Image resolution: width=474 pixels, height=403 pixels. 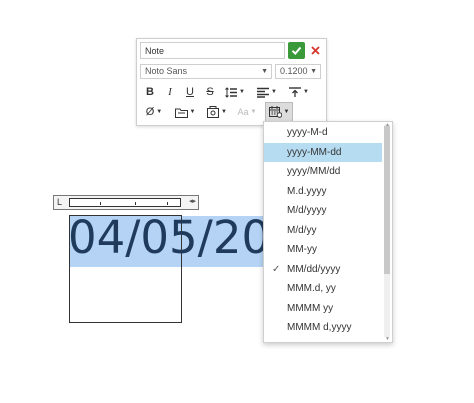 I want to click on italic-icon: I, so click(x=170, y=92).